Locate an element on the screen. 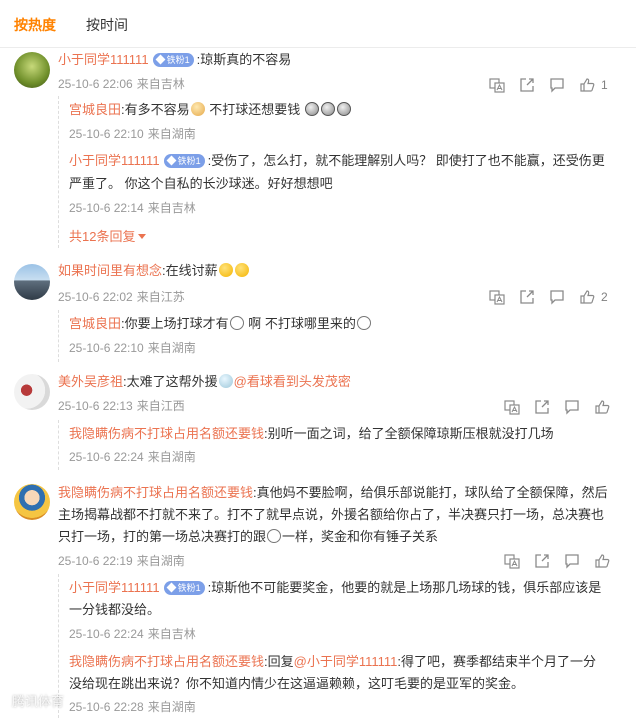  reply-text-cont: 没给现在跳出来说？你不知道内情少在这逼逼赖赖，这叮毛要的是亚军的奖金。 is located at coordinates (297, 683).